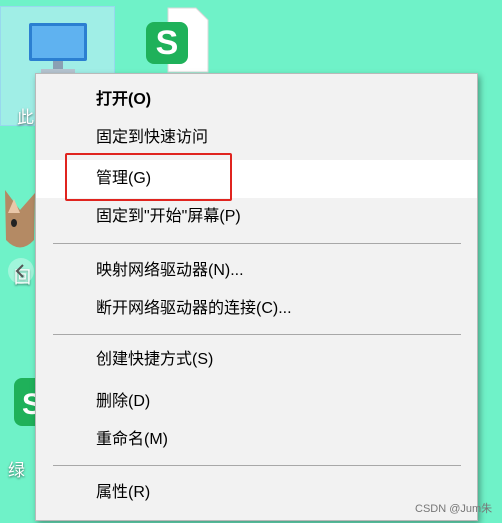 The width and height of the screenshot is (502, 523). What do you see at coordinates (148, 177) in the screenshot?
I see `highlight-annotation-box` at bounding box center [148, 177].